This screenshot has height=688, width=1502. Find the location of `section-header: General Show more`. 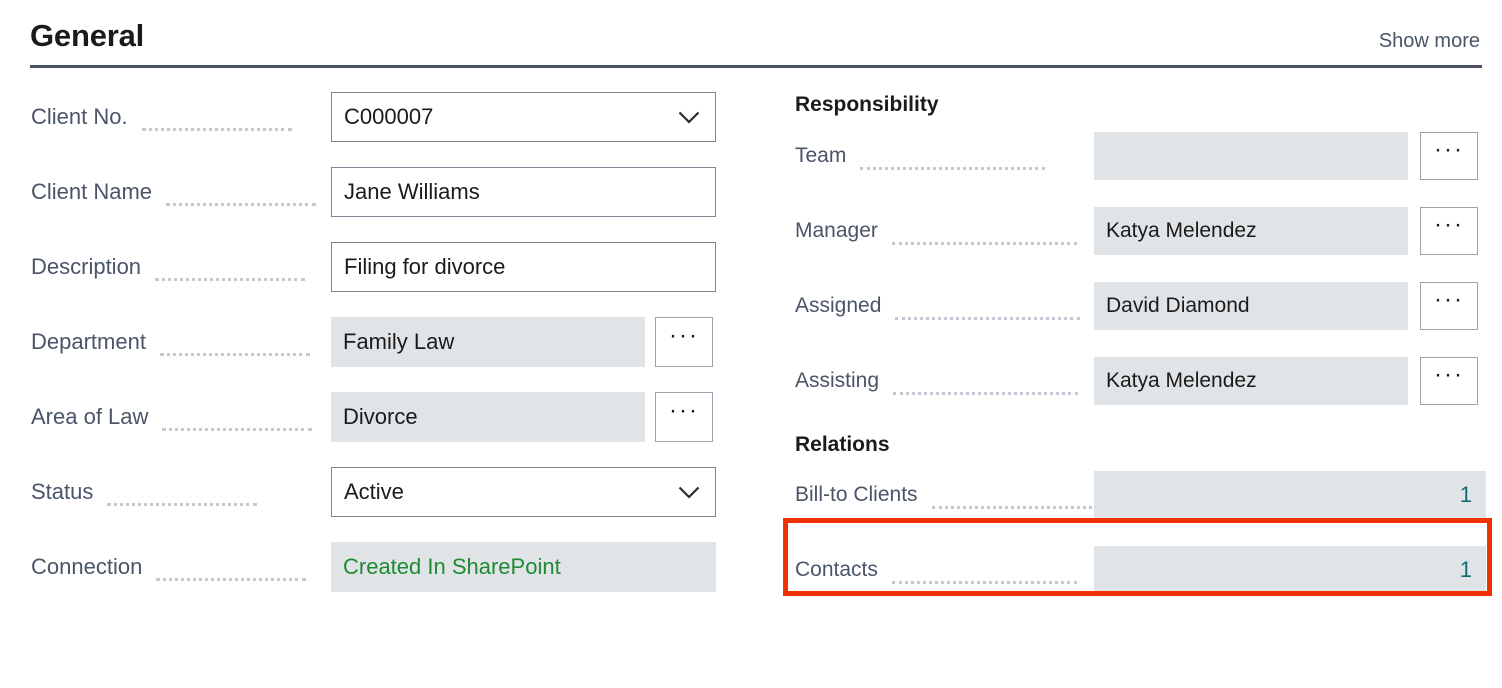

section-header: General Show more is located at coordinates (751, 35).